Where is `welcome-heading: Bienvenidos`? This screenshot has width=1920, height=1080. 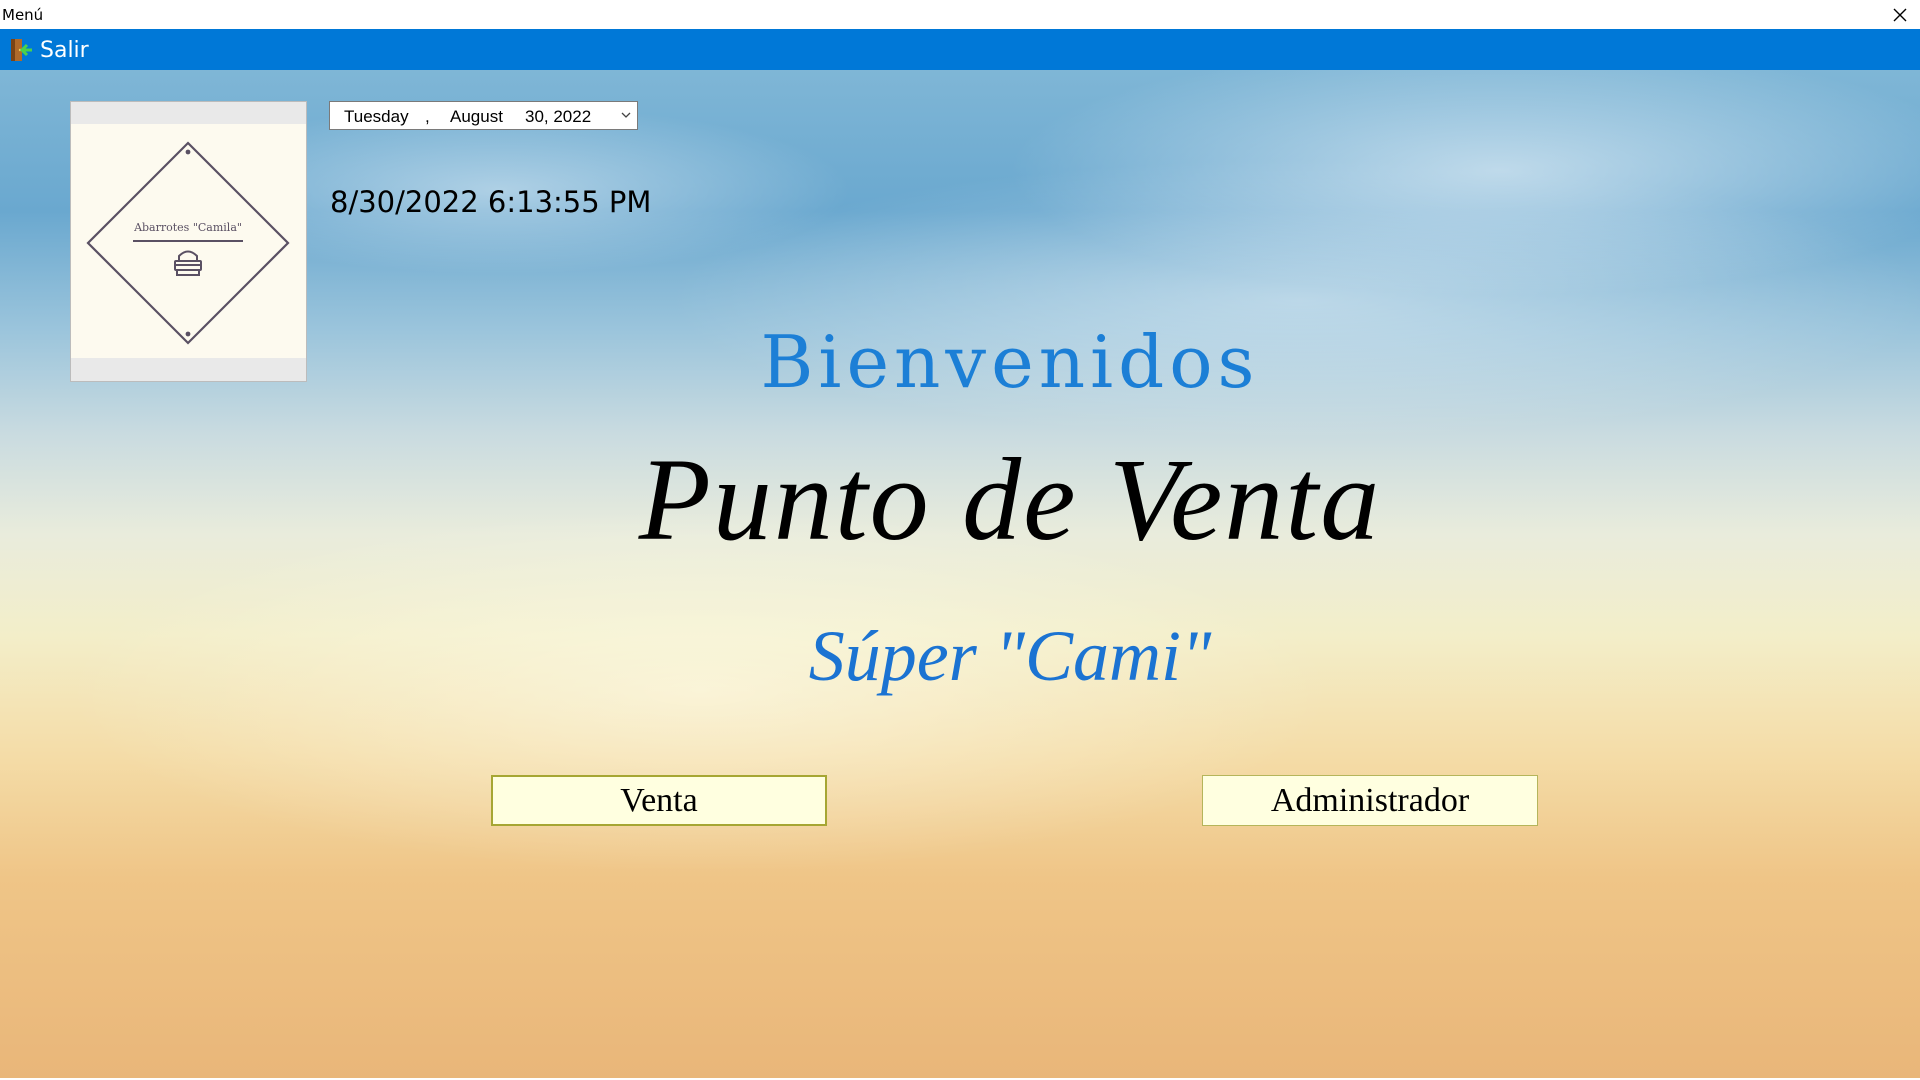
welcome-heading: Bienvenidos is located at coordinates (1010, 362).